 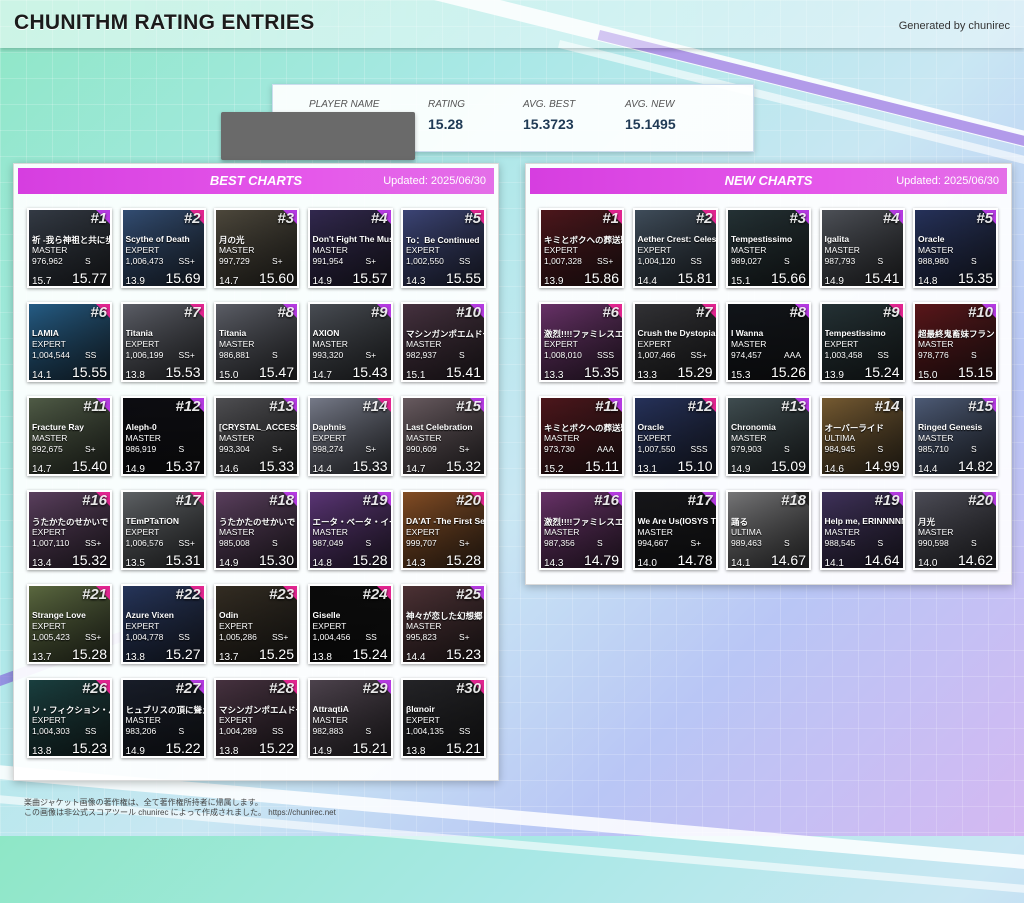 I want to click on chart-title: DA'AT -The First Seeker-, so click(x=445, y=521).